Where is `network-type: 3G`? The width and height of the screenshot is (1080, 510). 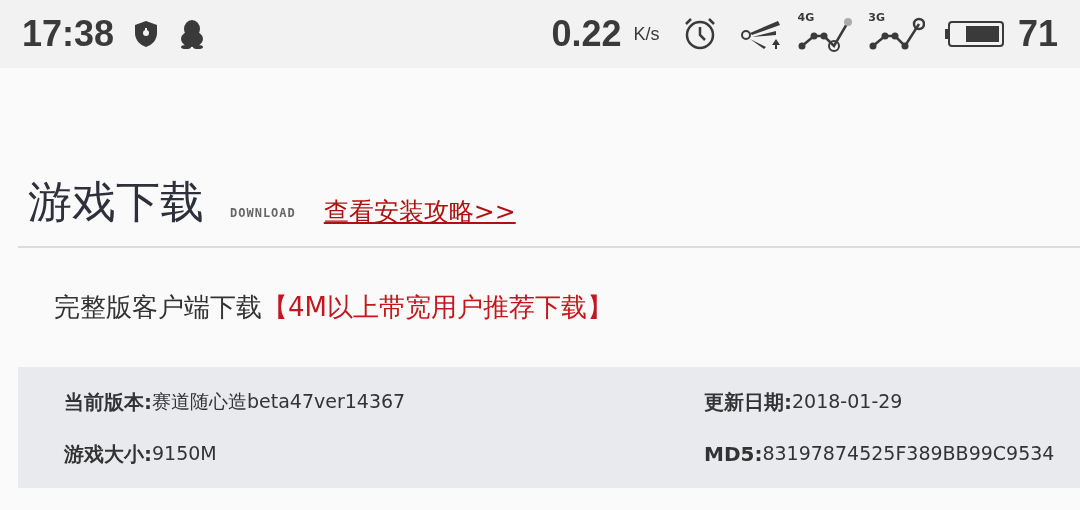 network-type: 3G is located at coordinates (876, 17).